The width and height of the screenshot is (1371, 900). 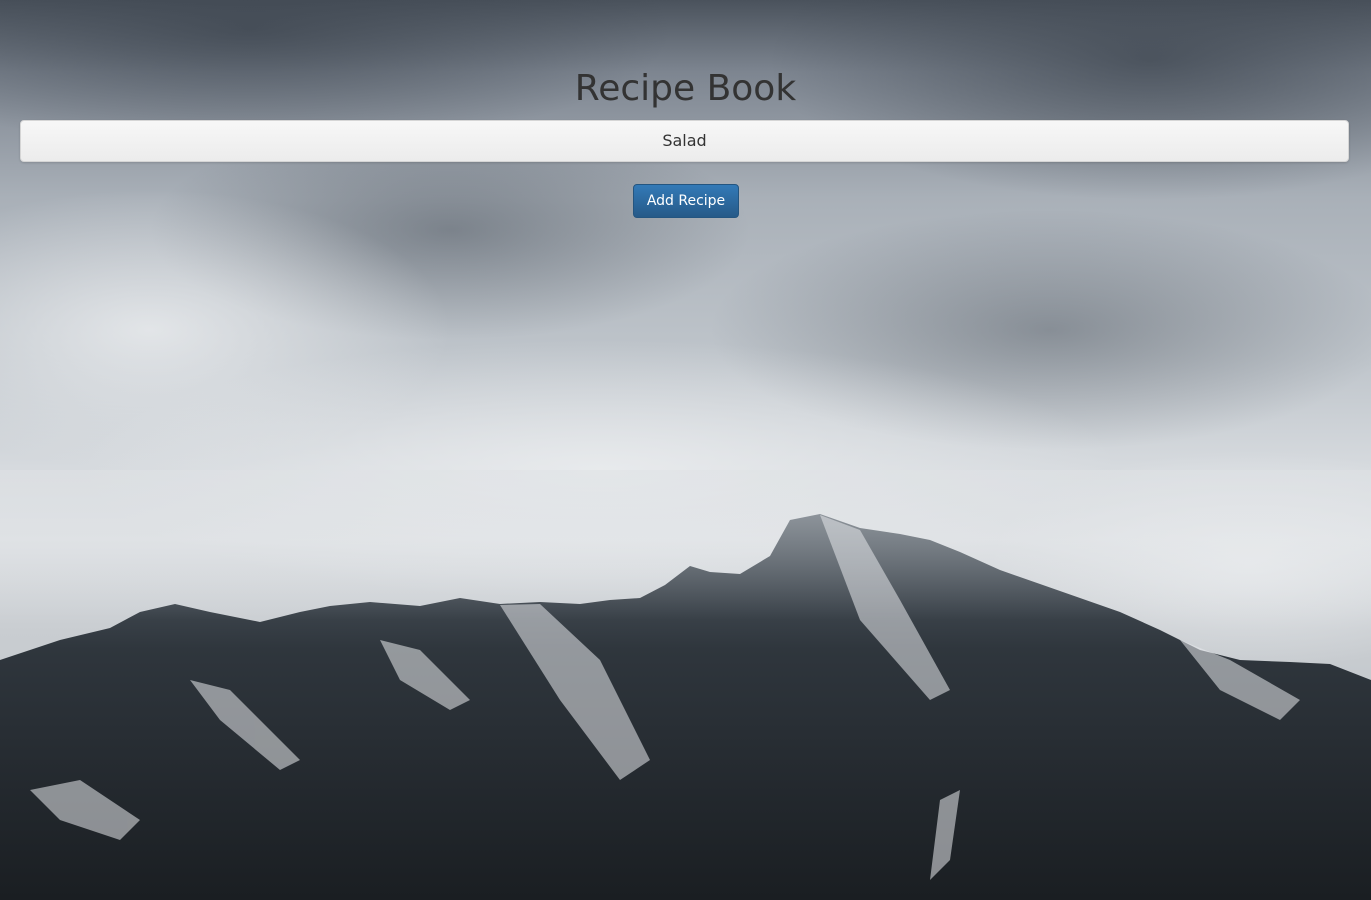 I want to click on recipe-list-item: Salad, so click(x=684, y=141).